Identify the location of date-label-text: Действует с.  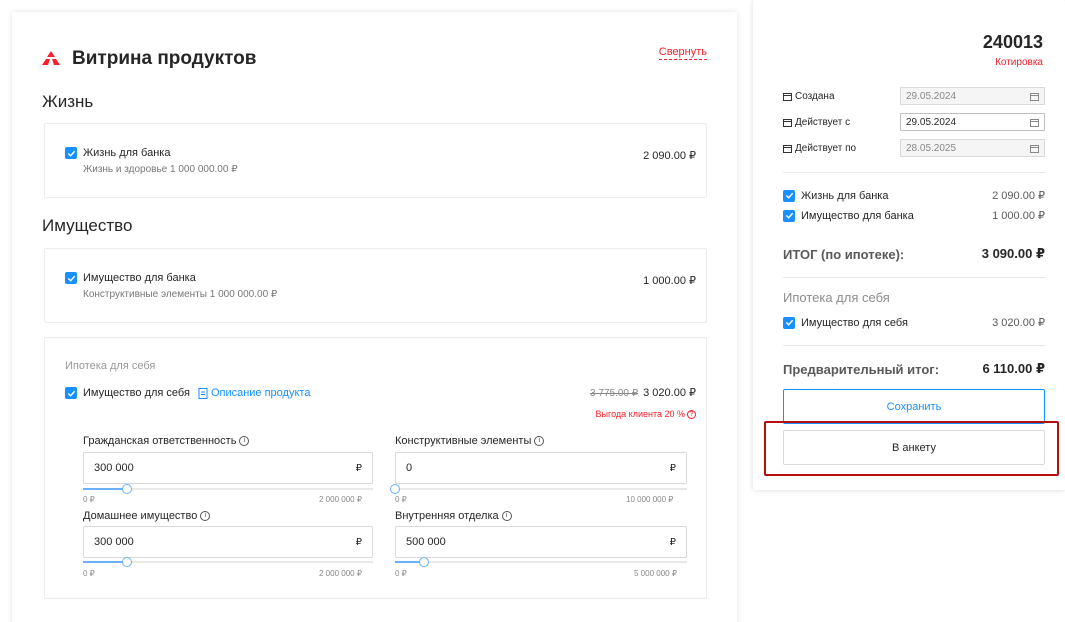
(823, 122).